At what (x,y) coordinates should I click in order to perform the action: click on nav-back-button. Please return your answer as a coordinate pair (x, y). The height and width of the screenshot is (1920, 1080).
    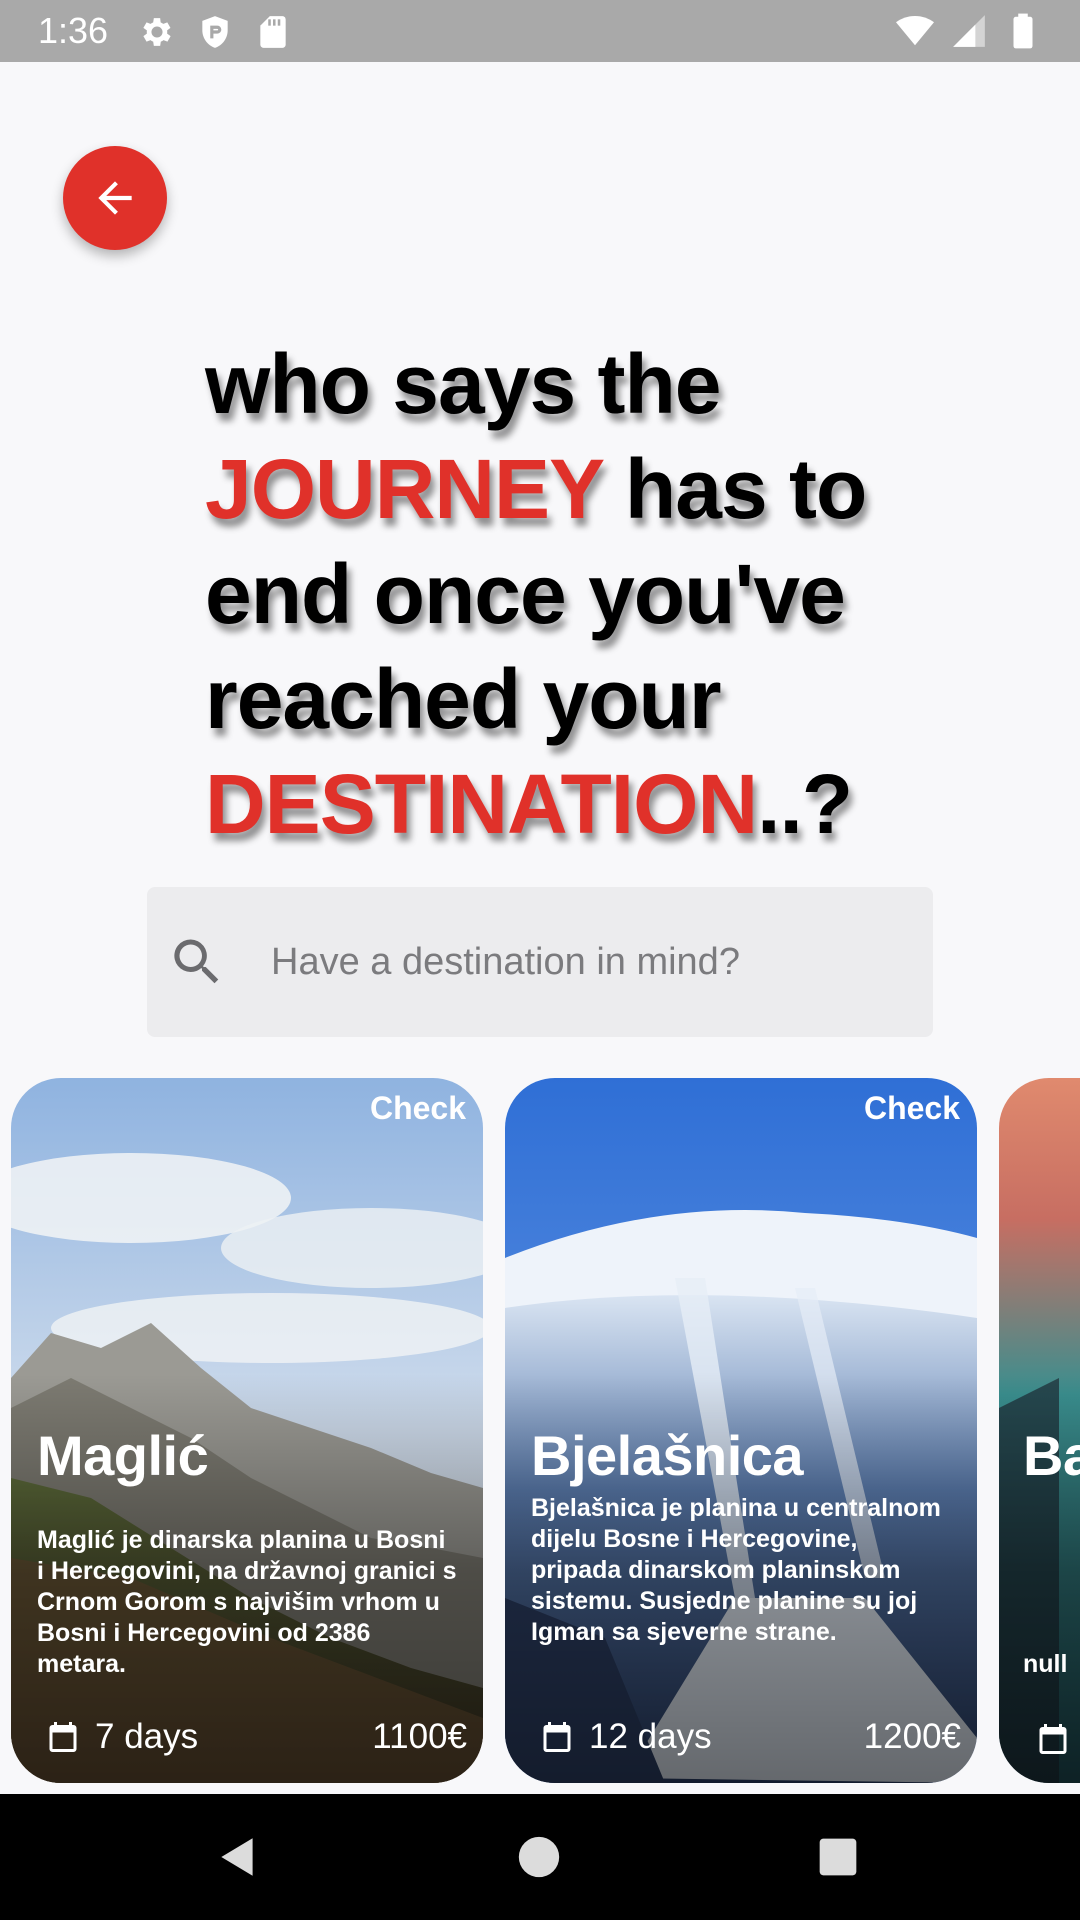
    Looking at the image, I should click on (238, 1857).